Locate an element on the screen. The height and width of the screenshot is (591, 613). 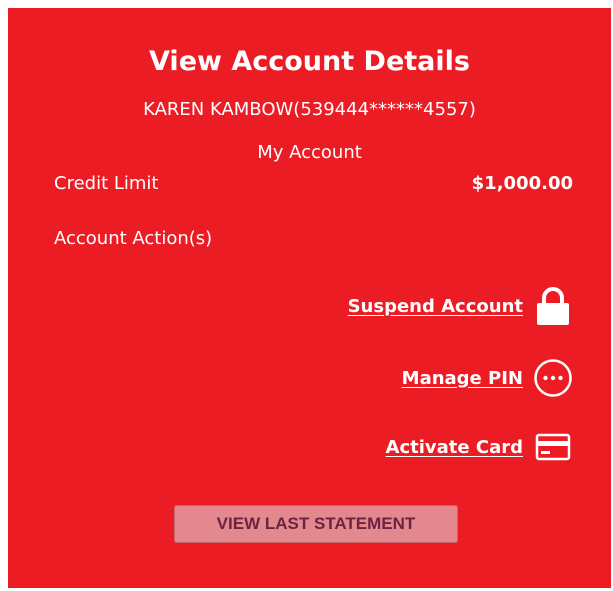
suspend-account-action: Suspend Account is located at coordinates (460, 306).